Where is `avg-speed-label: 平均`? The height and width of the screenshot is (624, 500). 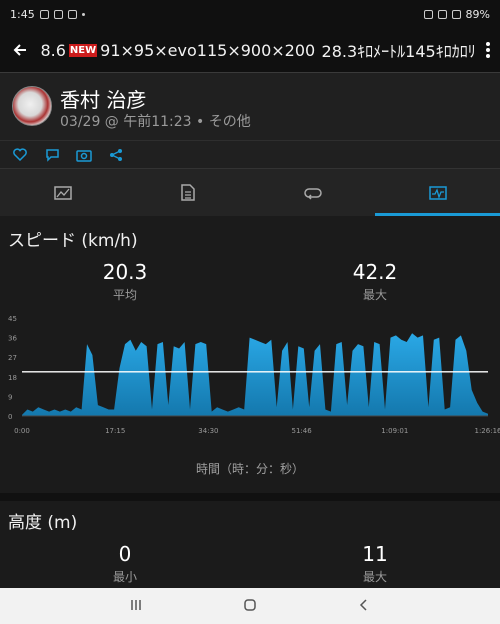 avg-speed-label: 平均 is located at coordinates (124, 295).